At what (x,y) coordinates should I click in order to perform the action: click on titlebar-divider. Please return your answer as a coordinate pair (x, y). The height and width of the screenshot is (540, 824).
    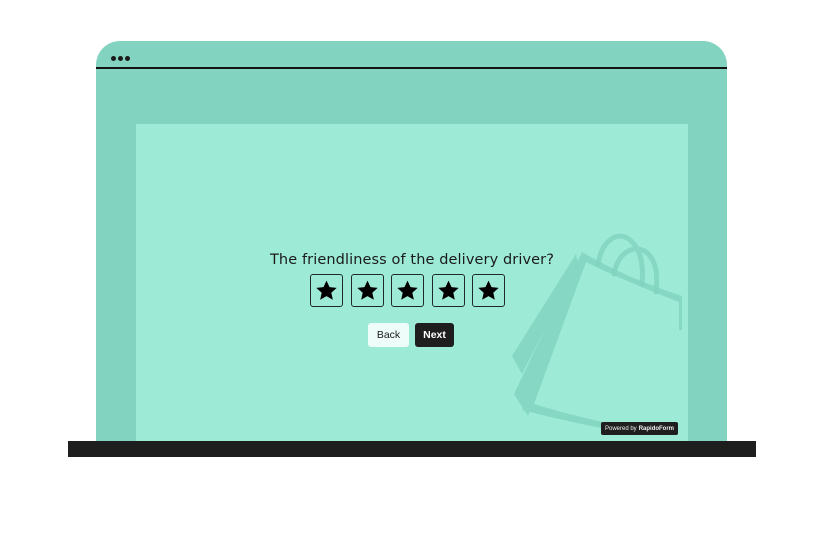
    Looking at the image, I should click on (411, 68).